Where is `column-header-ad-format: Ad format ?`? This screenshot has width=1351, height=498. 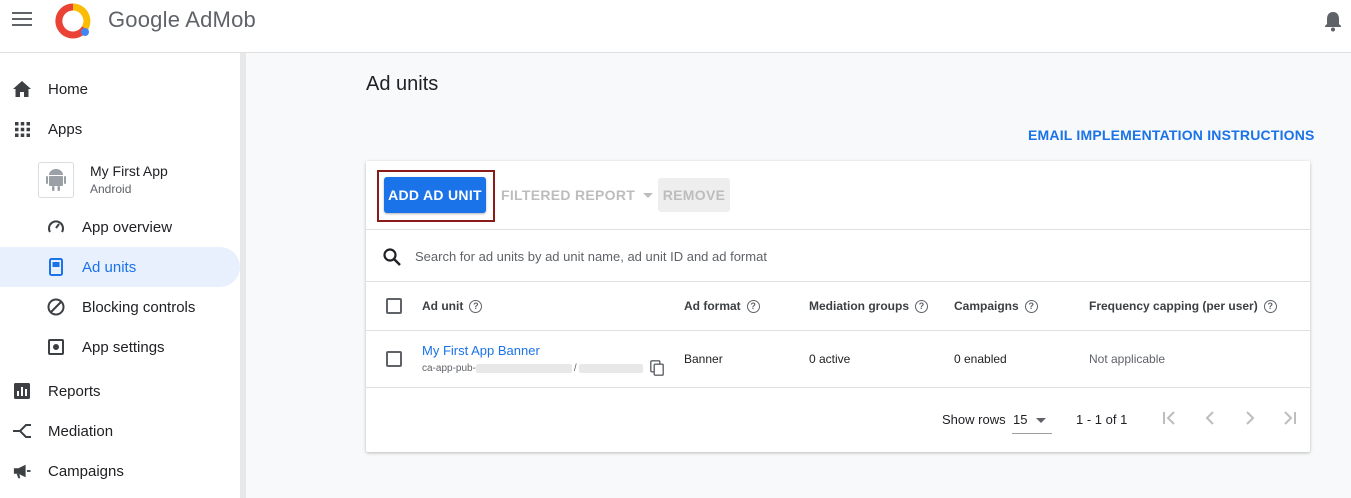
column-header-ad-format: Ad format ? is located at coordinates (722, 306).